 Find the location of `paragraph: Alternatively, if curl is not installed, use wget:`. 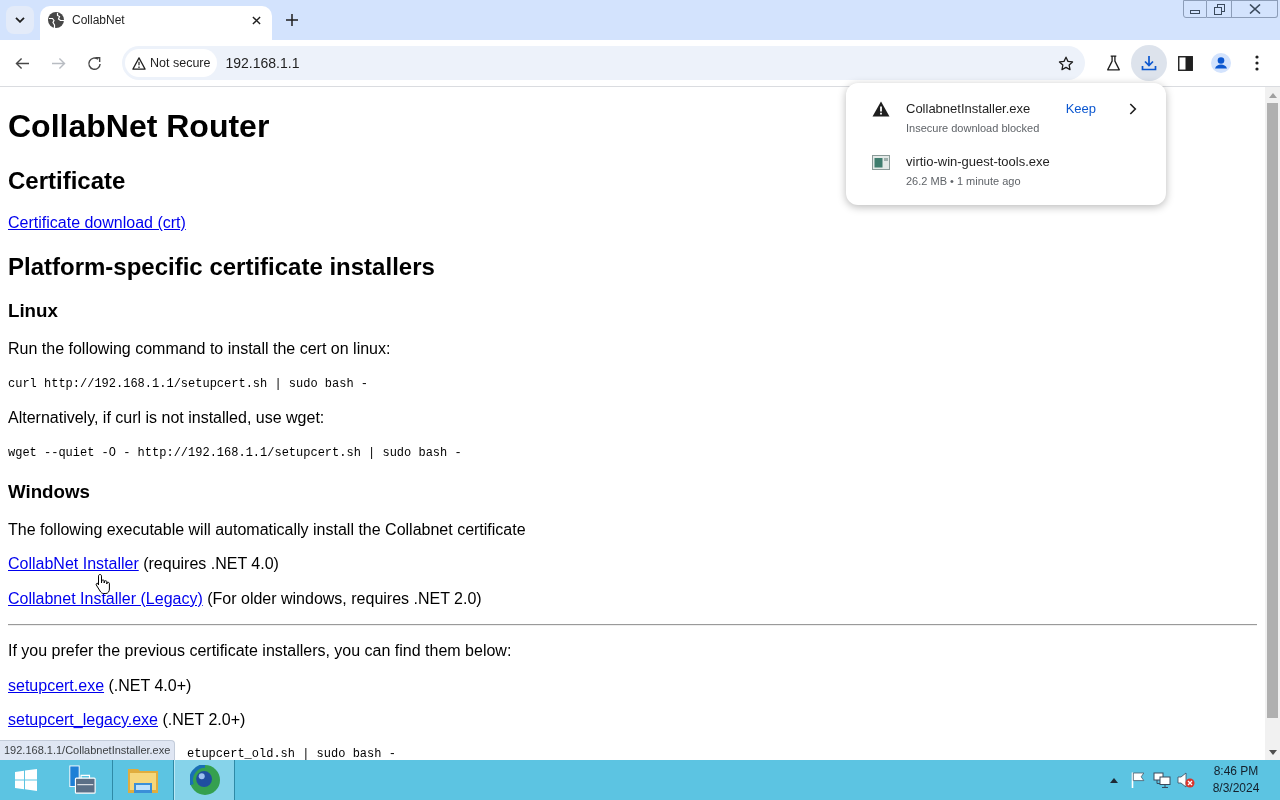

paragraph: Alternatively, if curl is not installed, use wget: is located at coordinates (166, 418).